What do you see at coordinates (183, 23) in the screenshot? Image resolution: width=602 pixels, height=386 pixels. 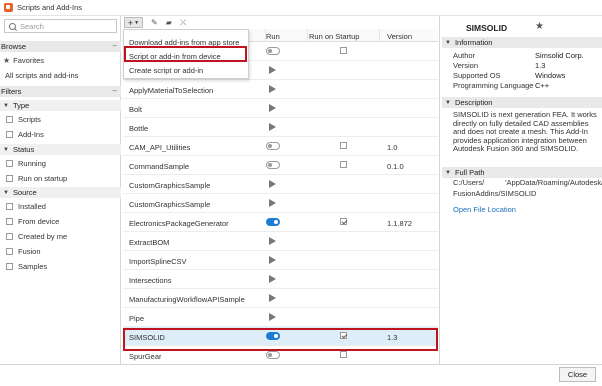 I see `unlink-icon: ⤫` at bounding box center [183, 23].